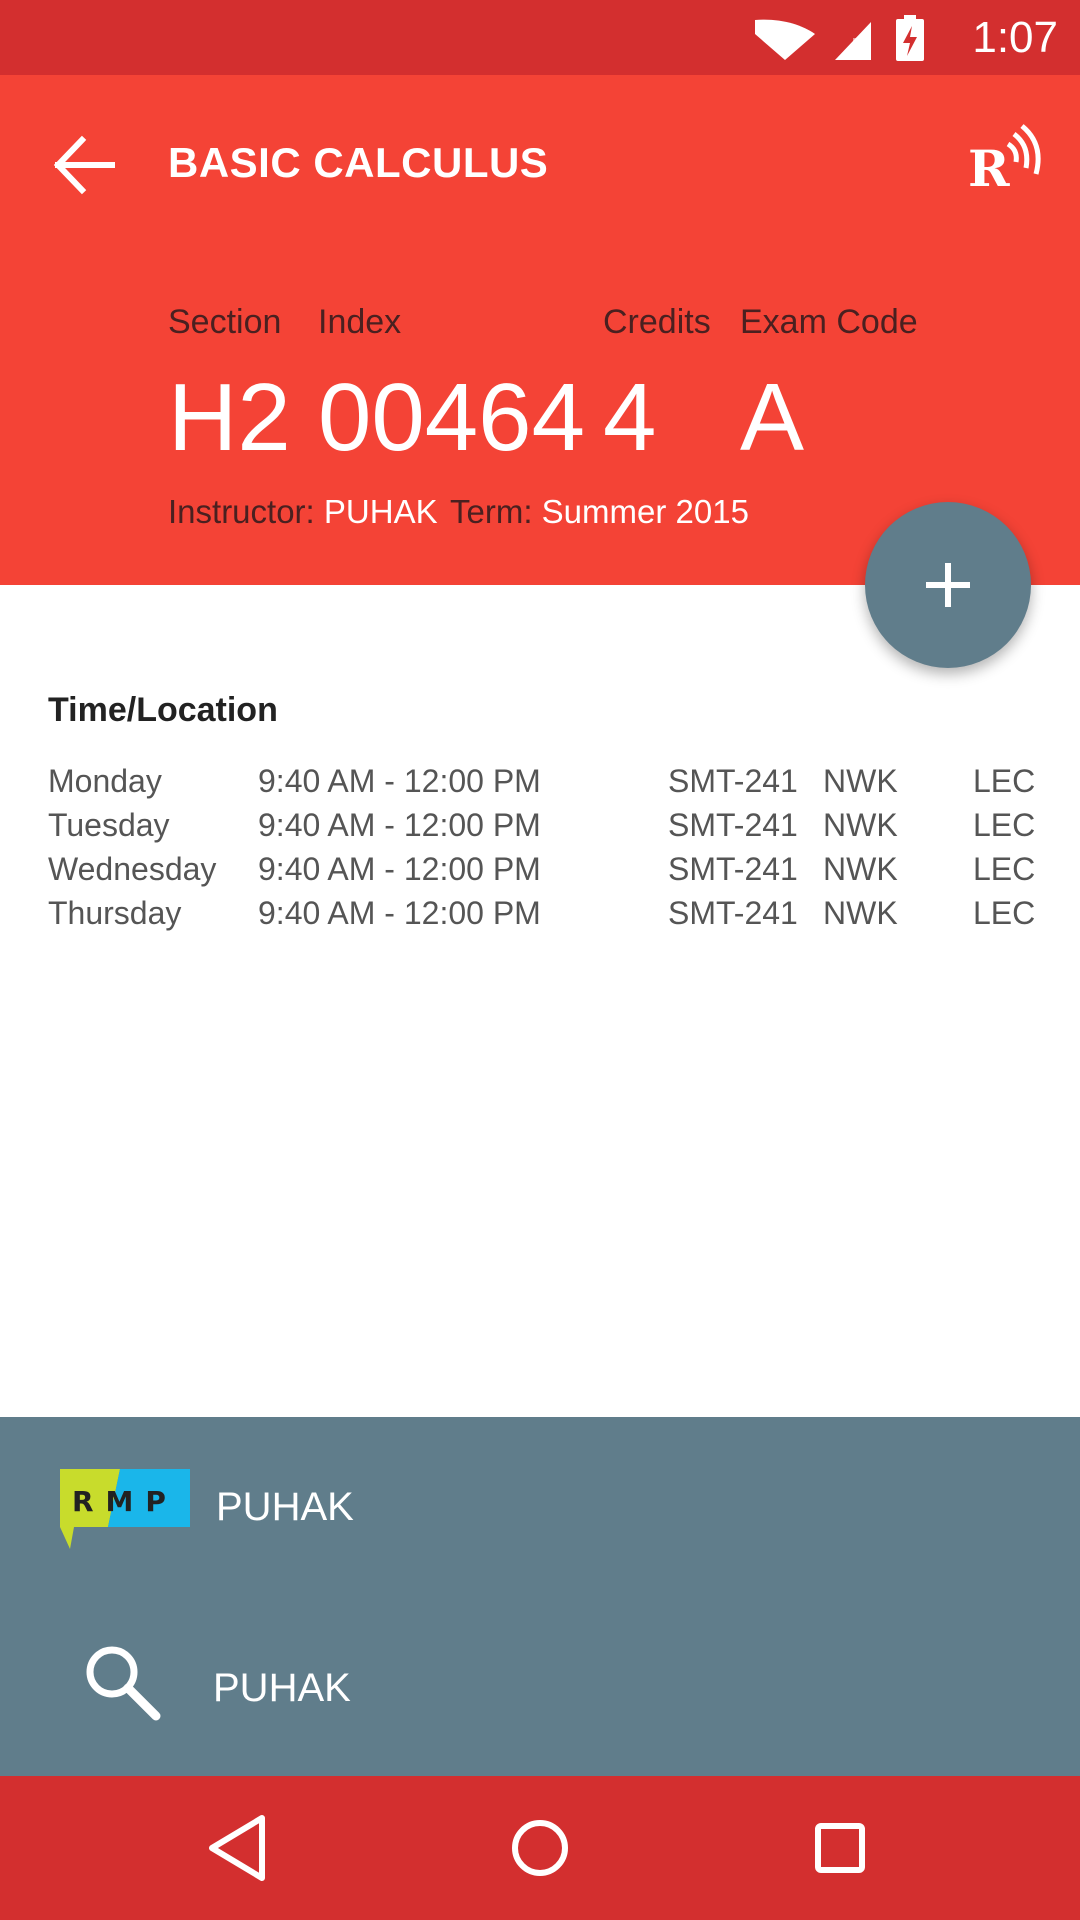 The height and width of the screenshot is (1920, 1080). I want to click on exam-code-label: Exam Code, so click(829, 322).